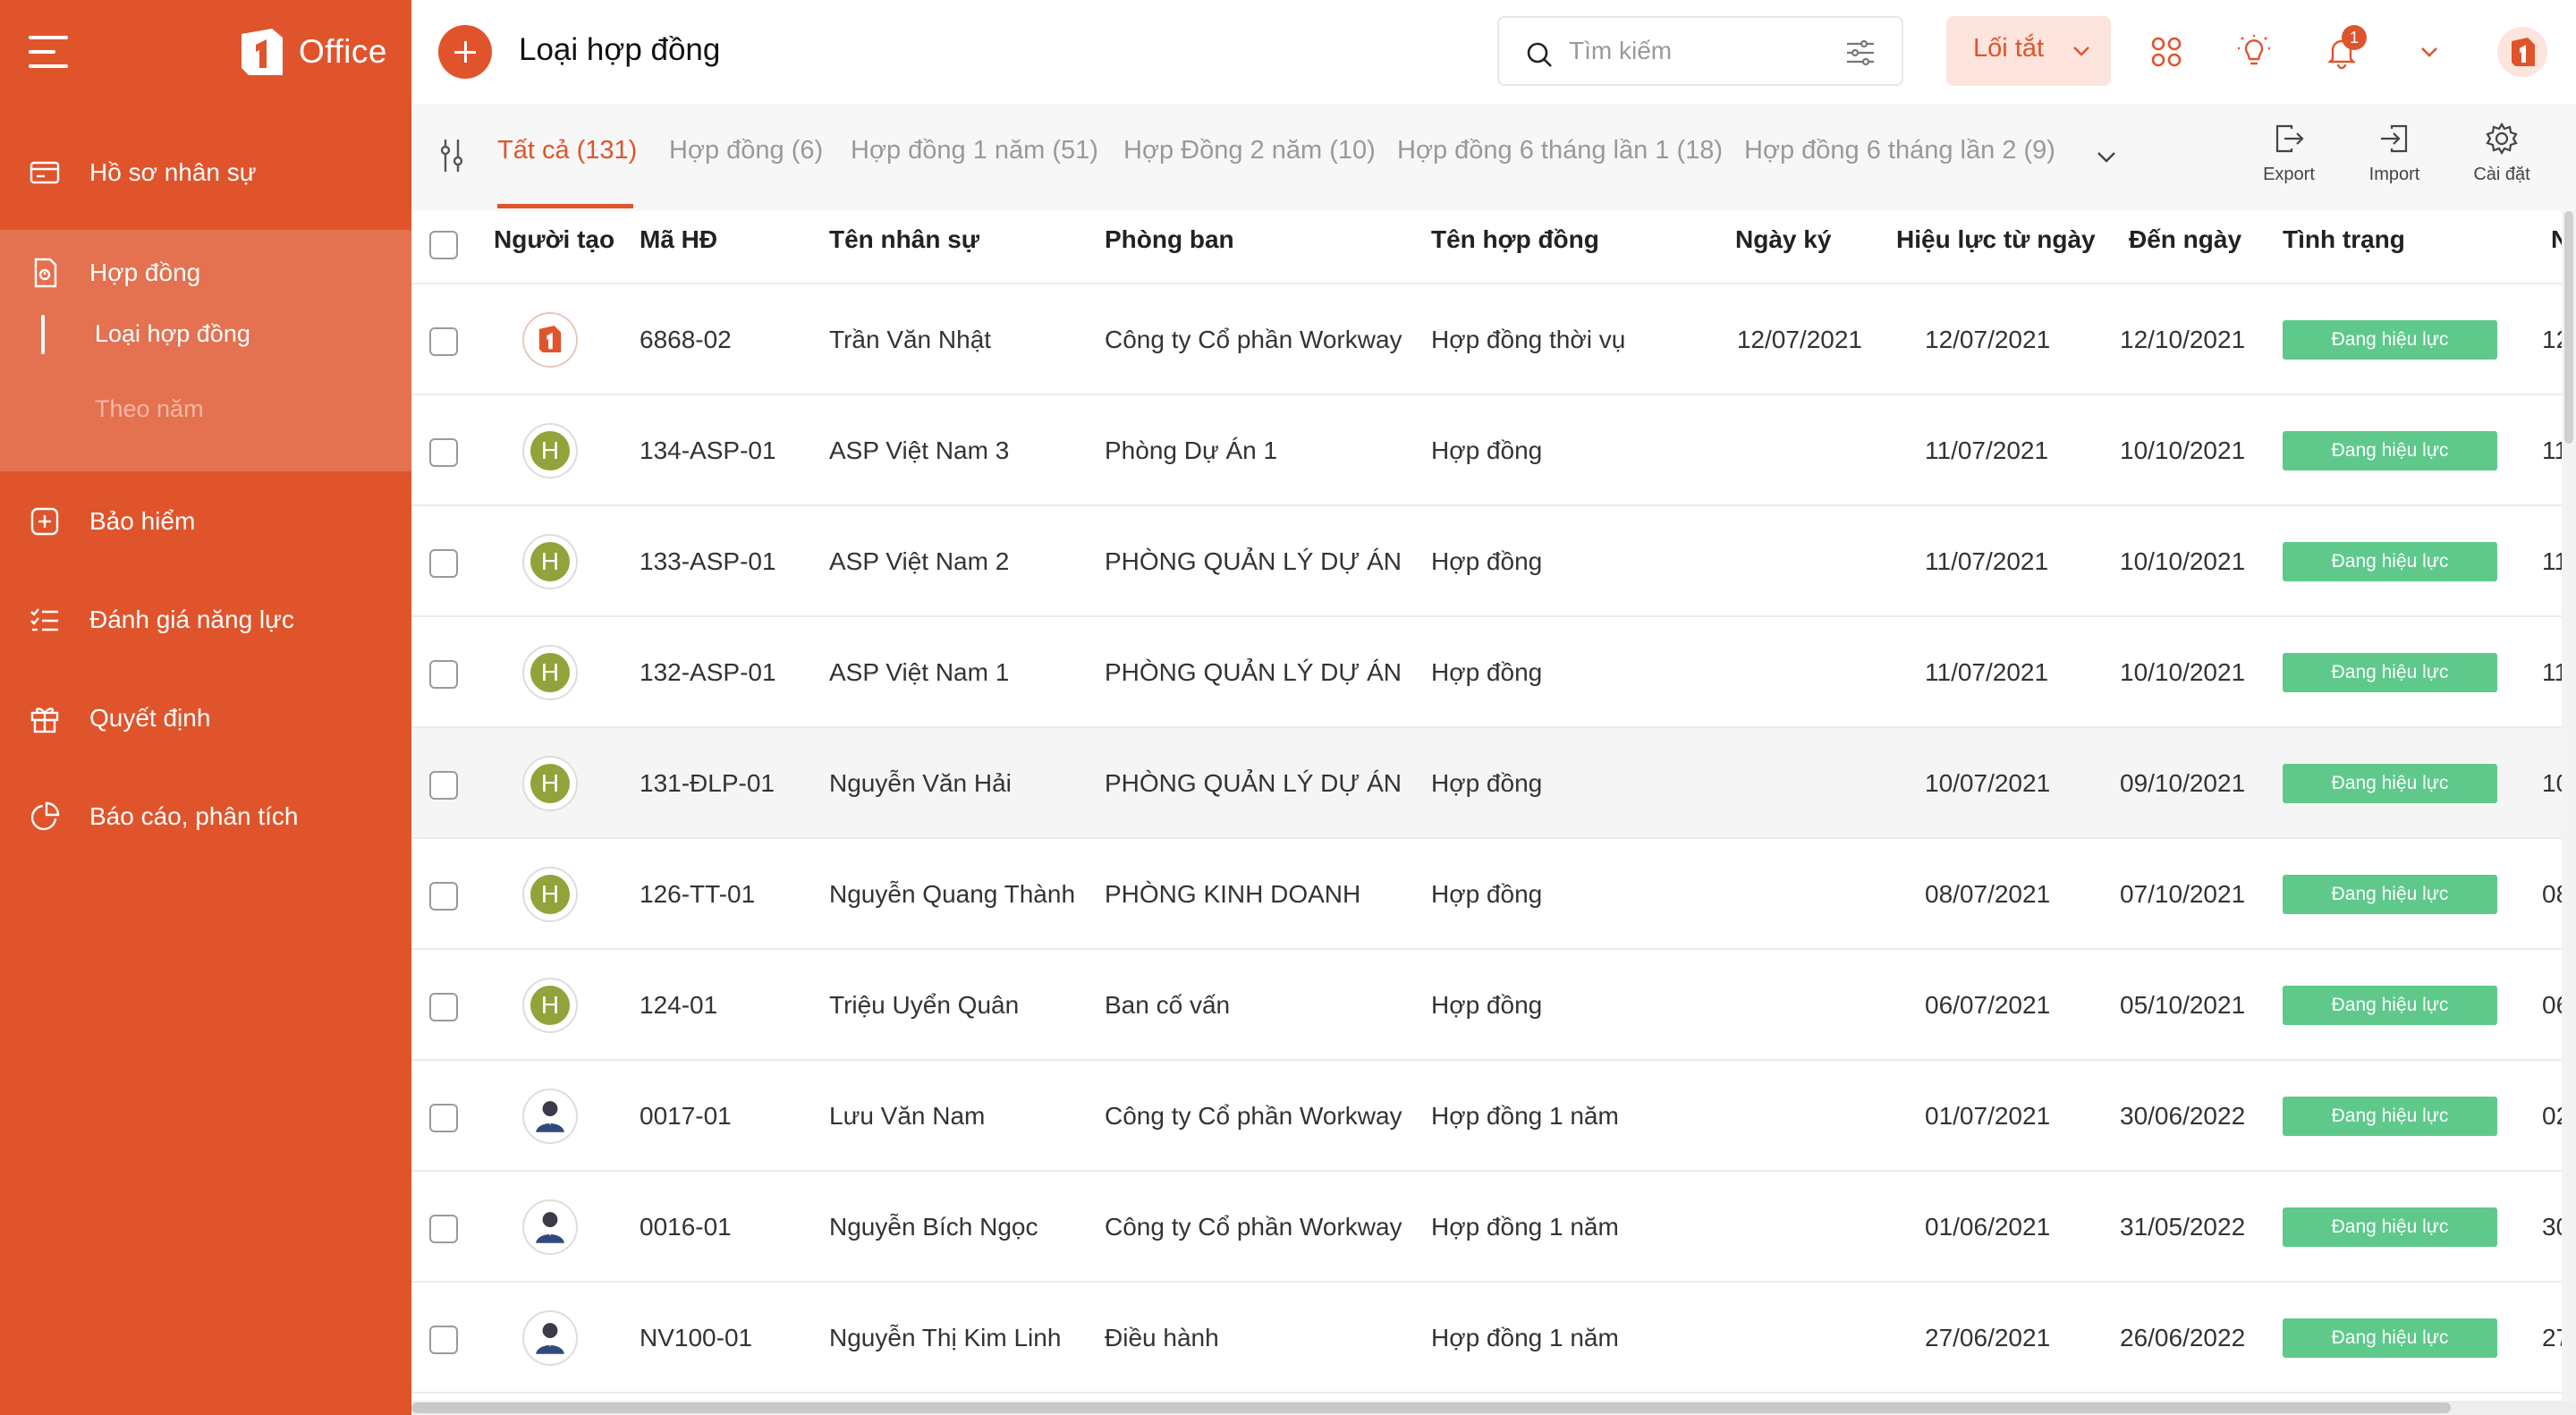 This screenshot has height=1415, width=2576. Describe the element at coordinates (48, 52) in the screenshot. I see `menu-icon` at that location.